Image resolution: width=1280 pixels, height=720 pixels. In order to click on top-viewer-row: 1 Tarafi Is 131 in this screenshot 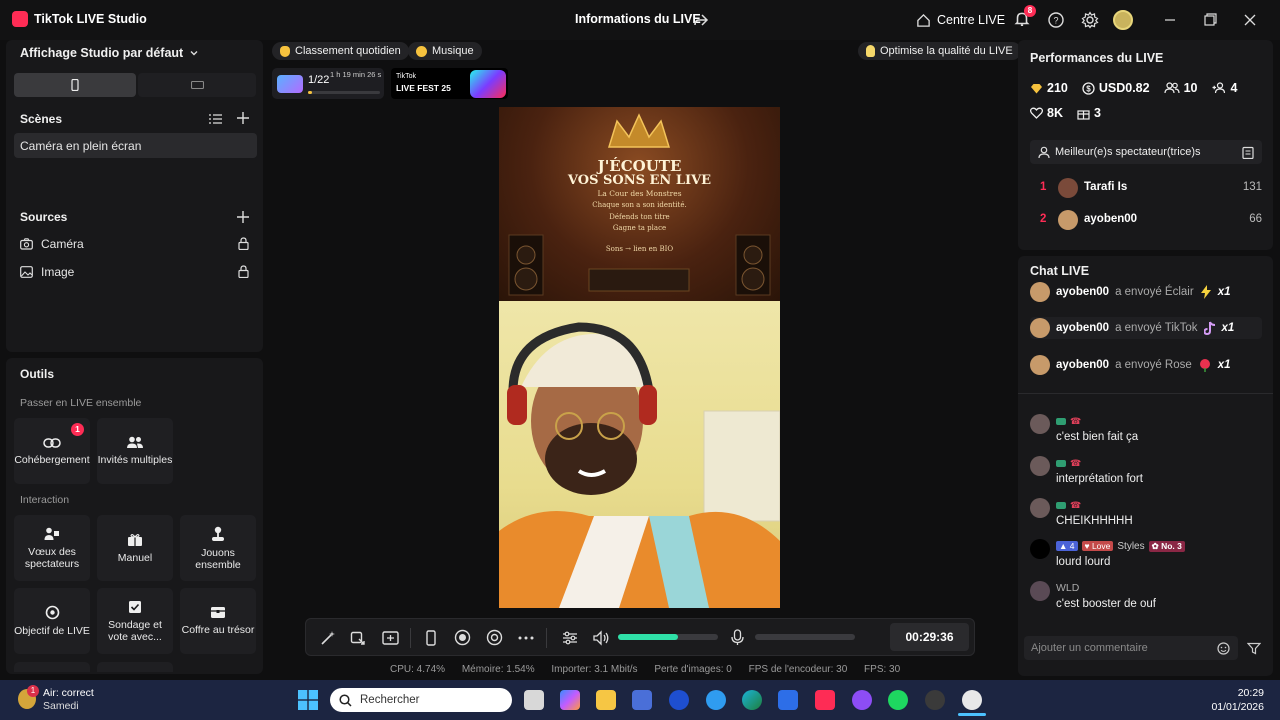, I will do `click(1146, 188)`.